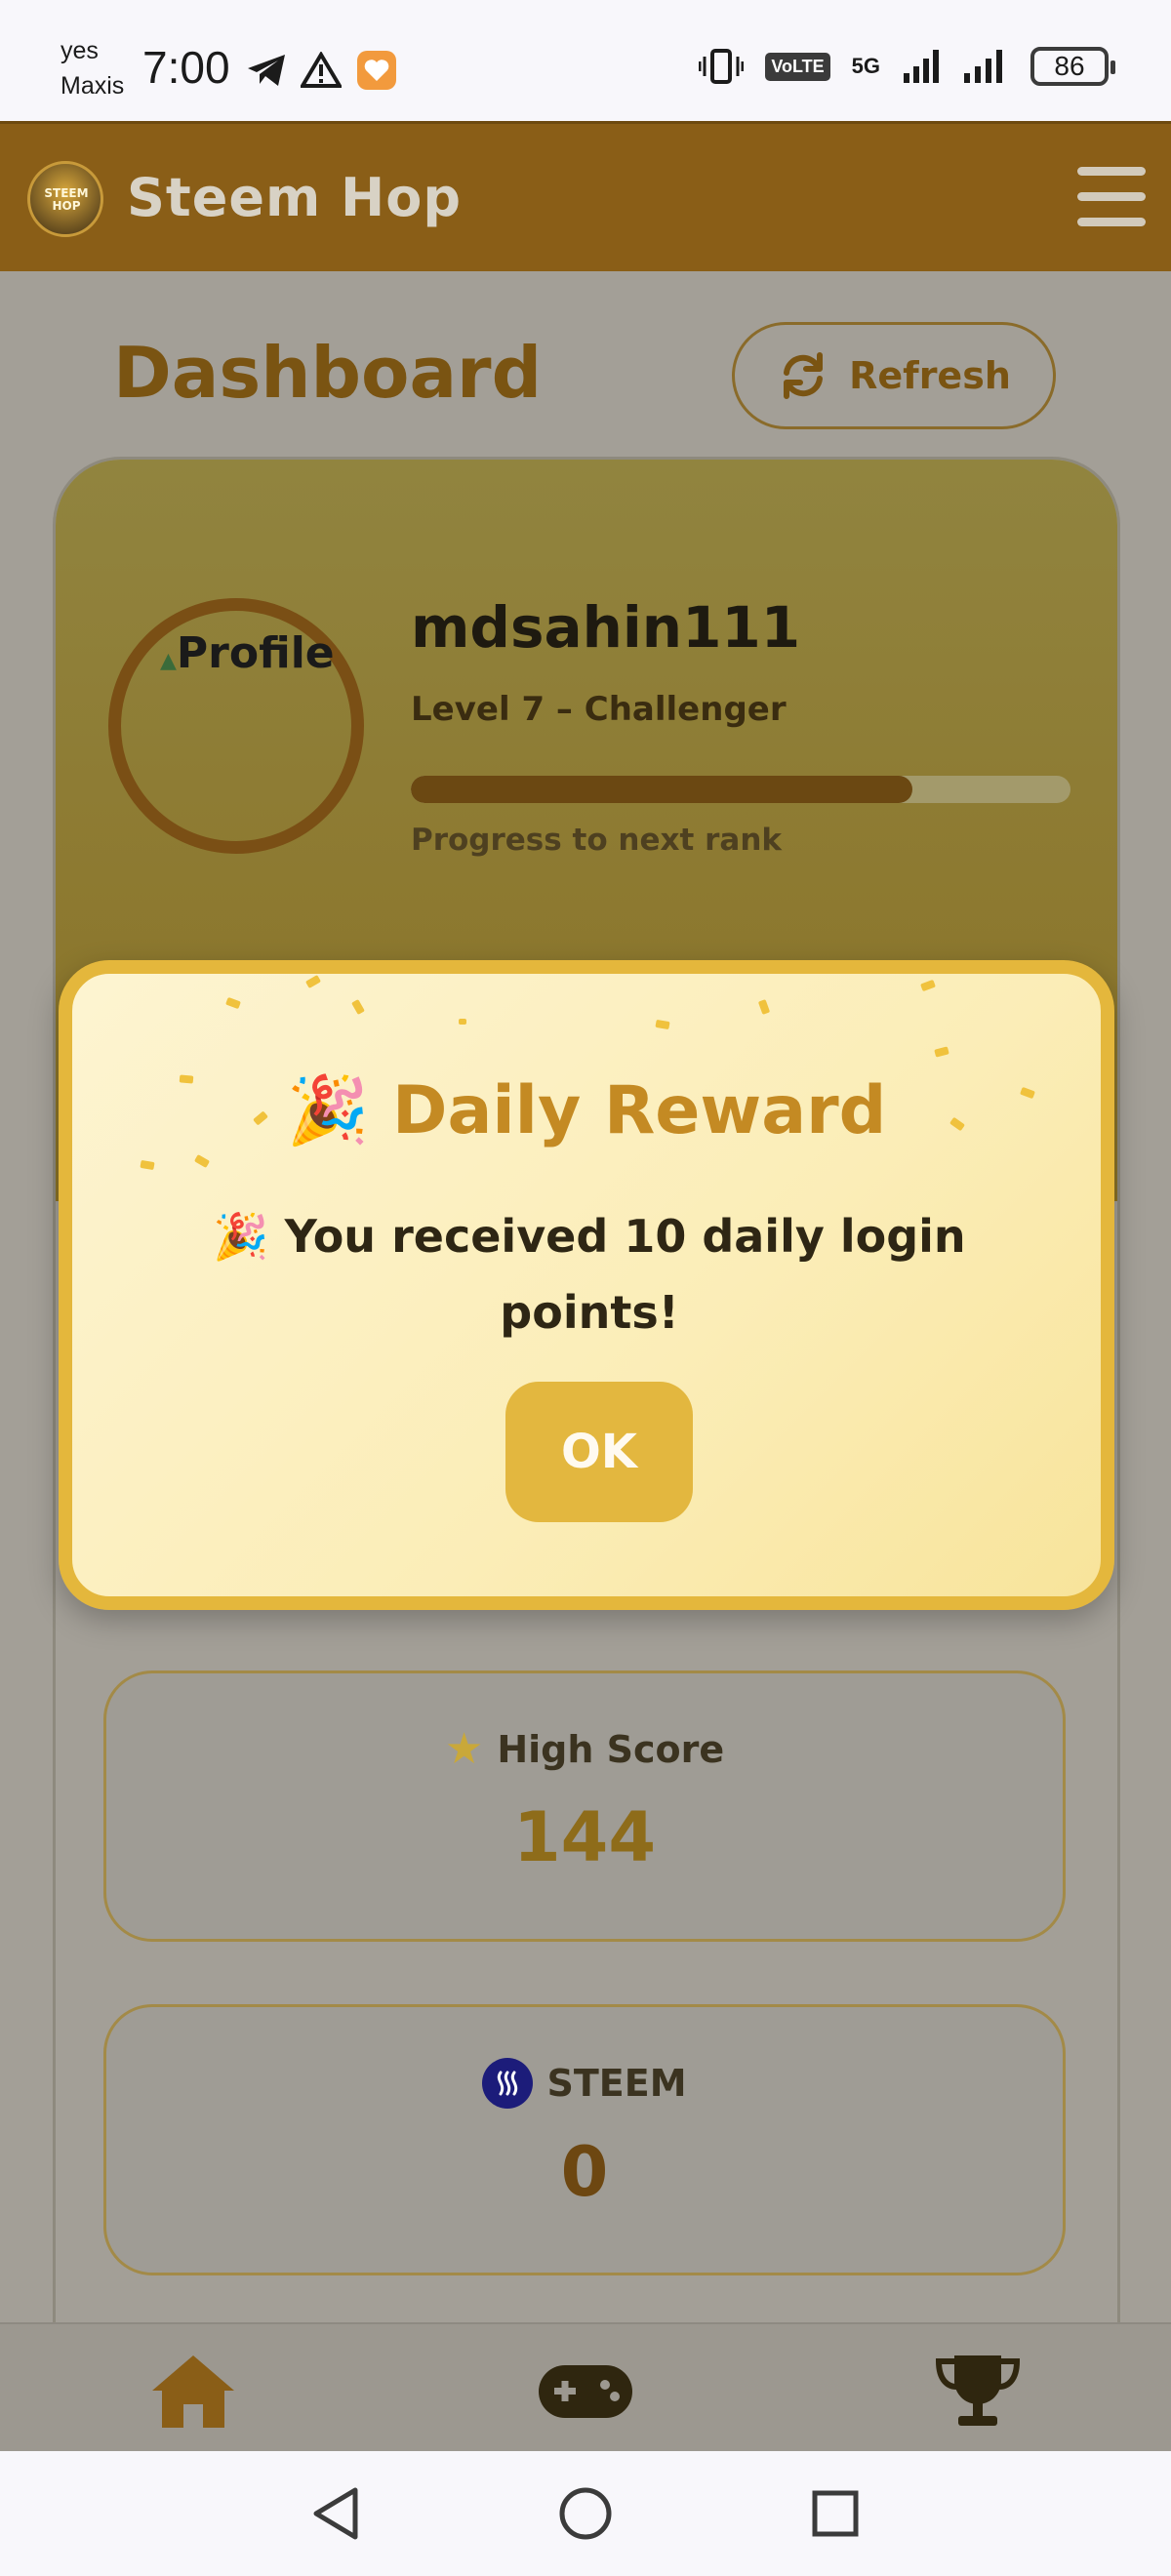 The width and height of the screenshot is (1171, 2576). Describe the element at coordinates (584, 2172) in the screenshot. I see `steem-value: 0` at that location.